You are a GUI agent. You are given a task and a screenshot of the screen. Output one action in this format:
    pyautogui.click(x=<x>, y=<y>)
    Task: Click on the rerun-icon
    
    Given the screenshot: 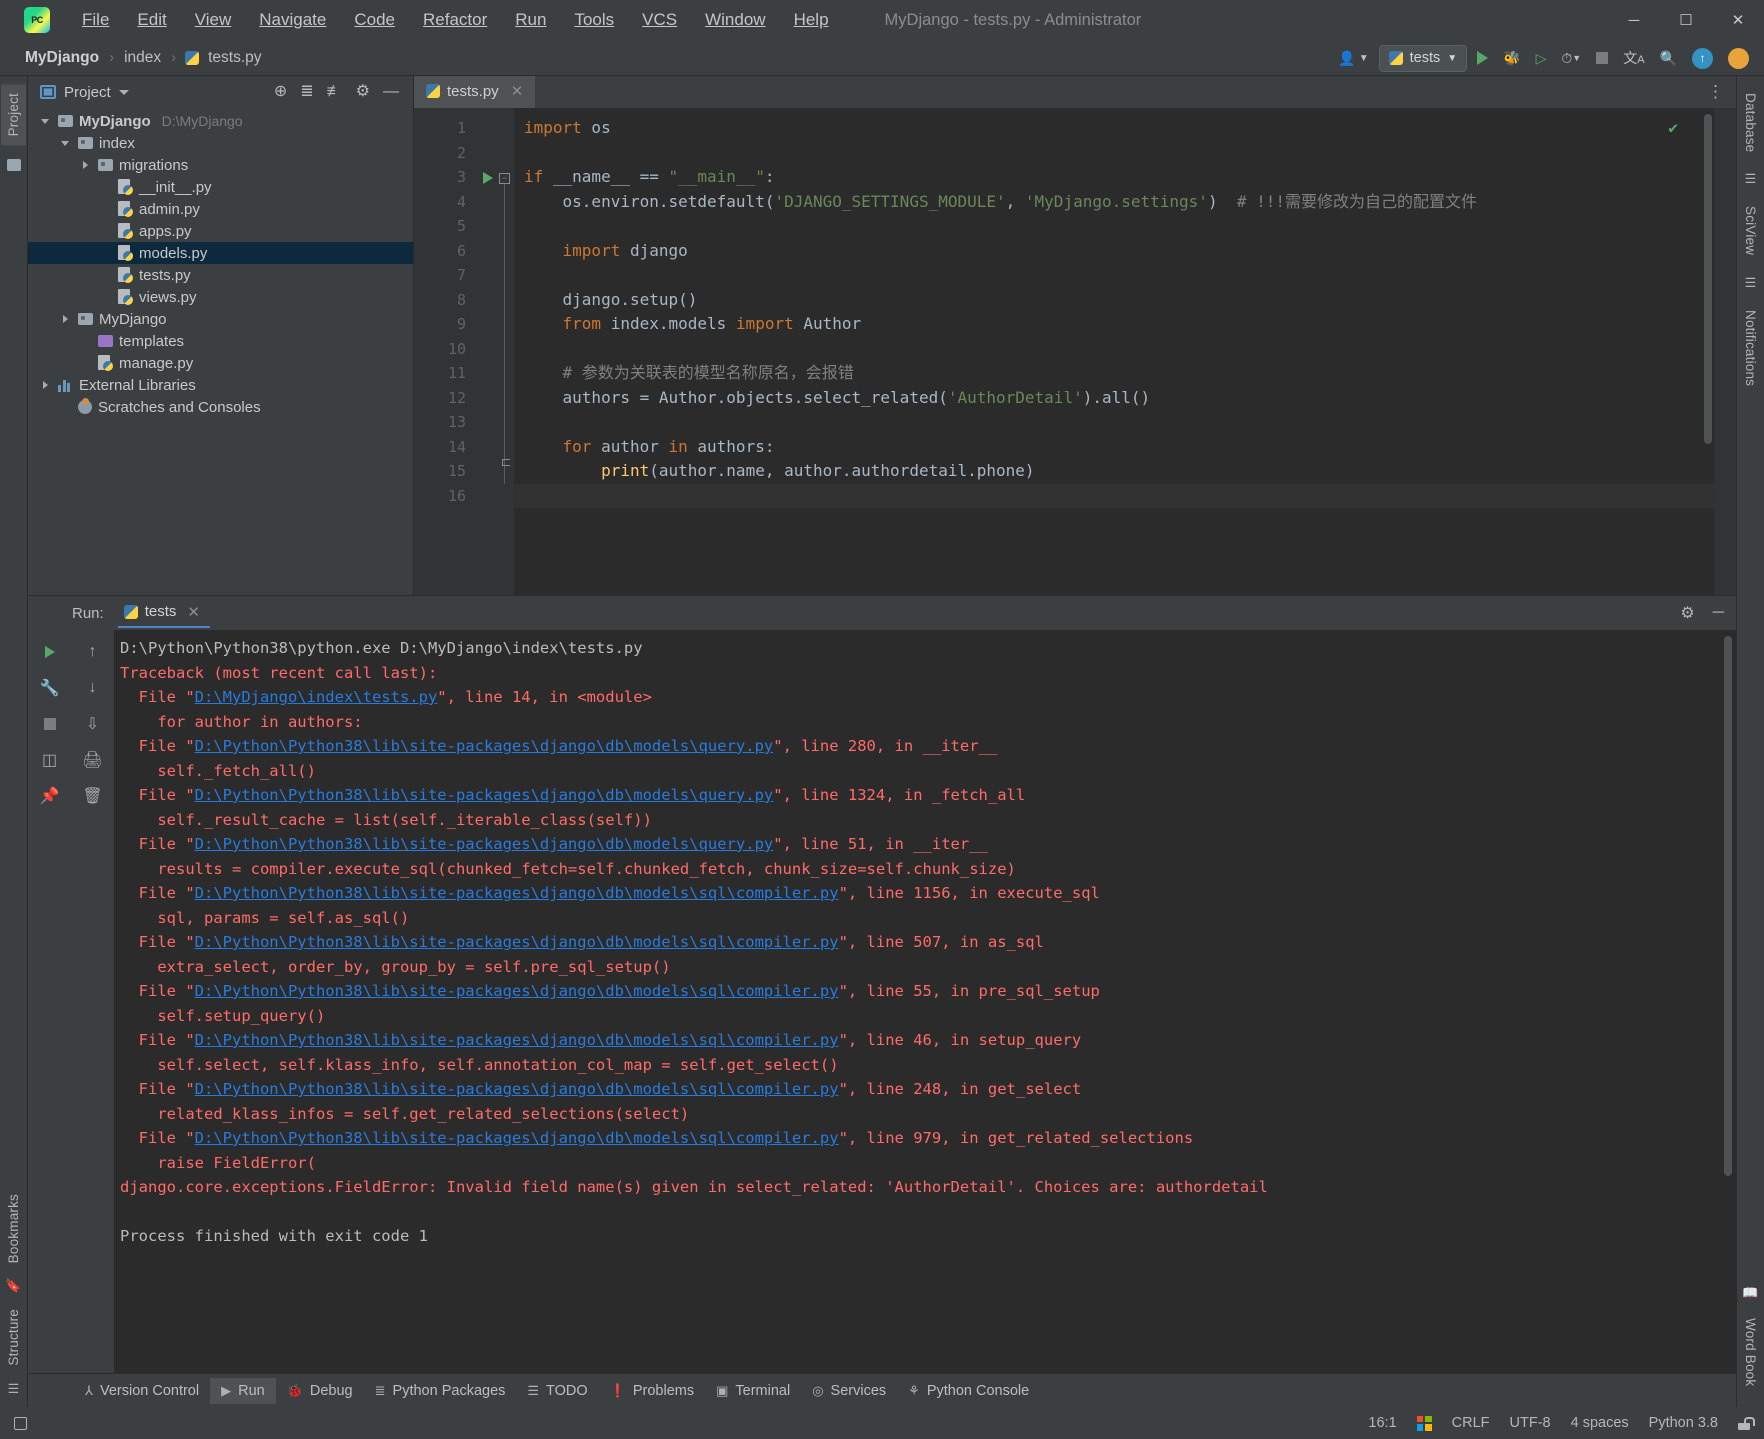 What is the action you would take?
    pyautogui.click(x=50, y=652)
    